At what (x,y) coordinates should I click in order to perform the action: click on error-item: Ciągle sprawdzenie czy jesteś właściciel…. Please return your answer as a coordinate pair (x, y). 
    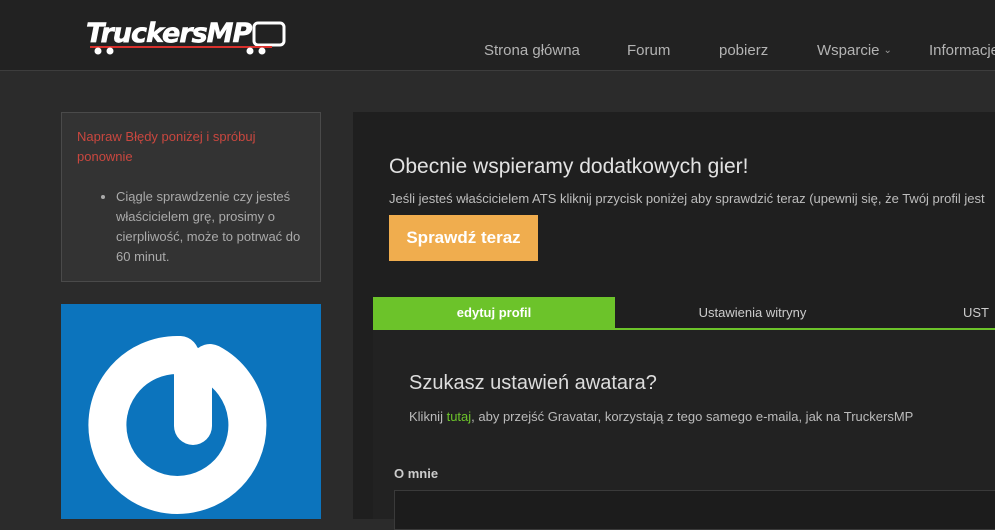
    Looking at the image, I should click on (216, 227).